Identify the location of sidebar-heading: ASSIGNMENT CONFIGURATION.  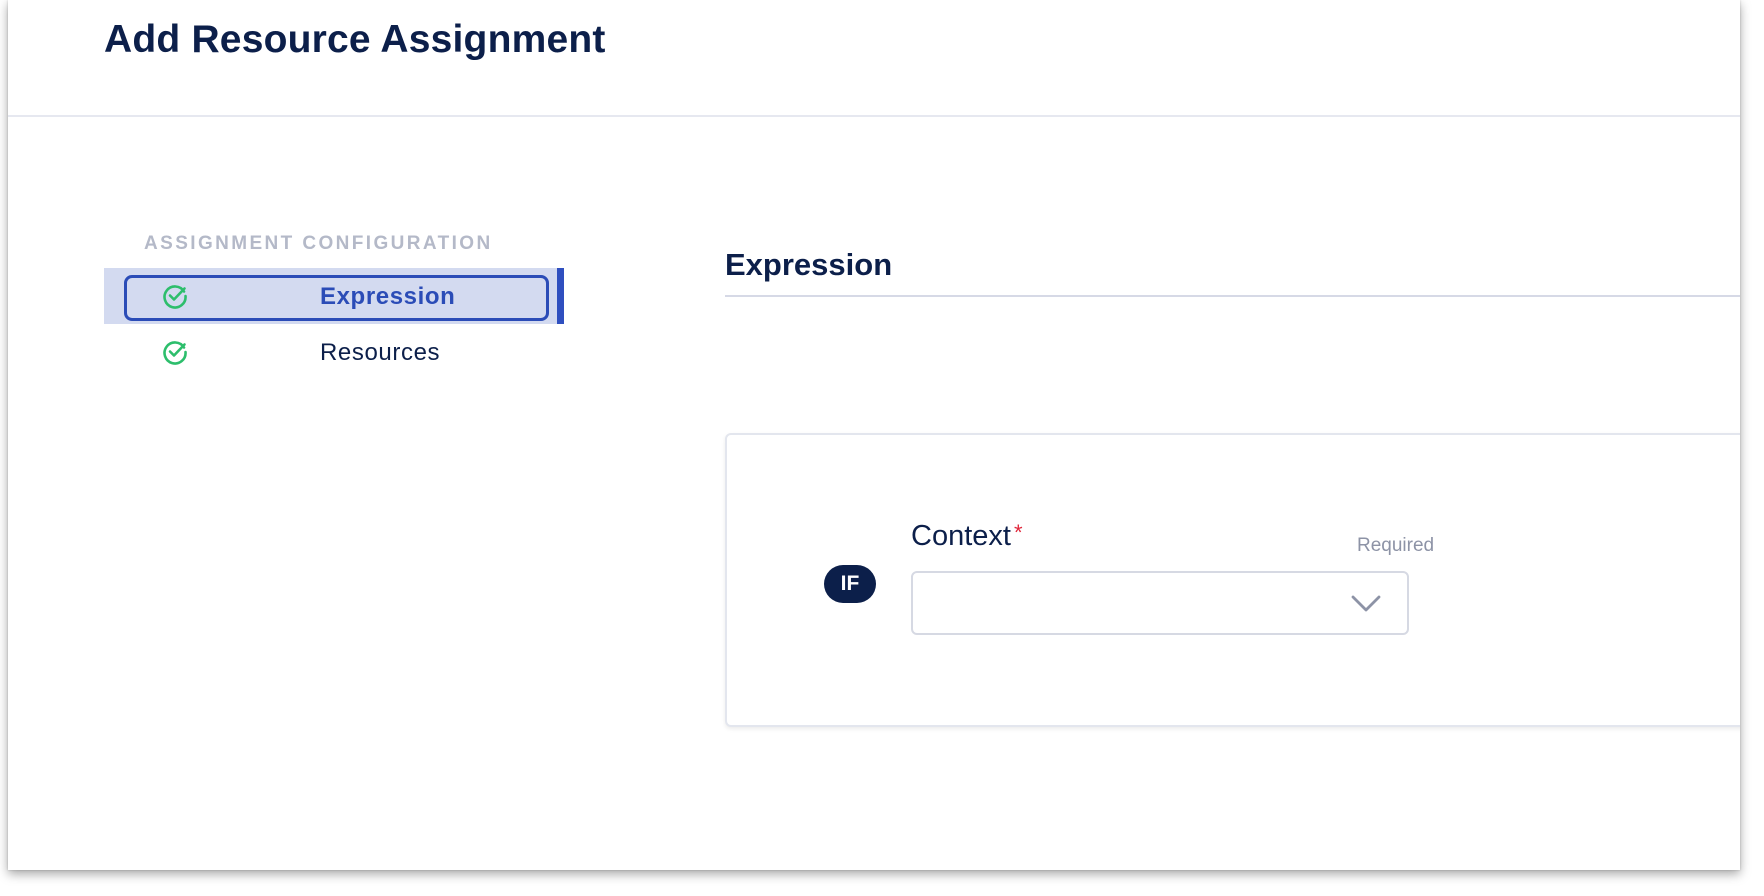
(318, 243).